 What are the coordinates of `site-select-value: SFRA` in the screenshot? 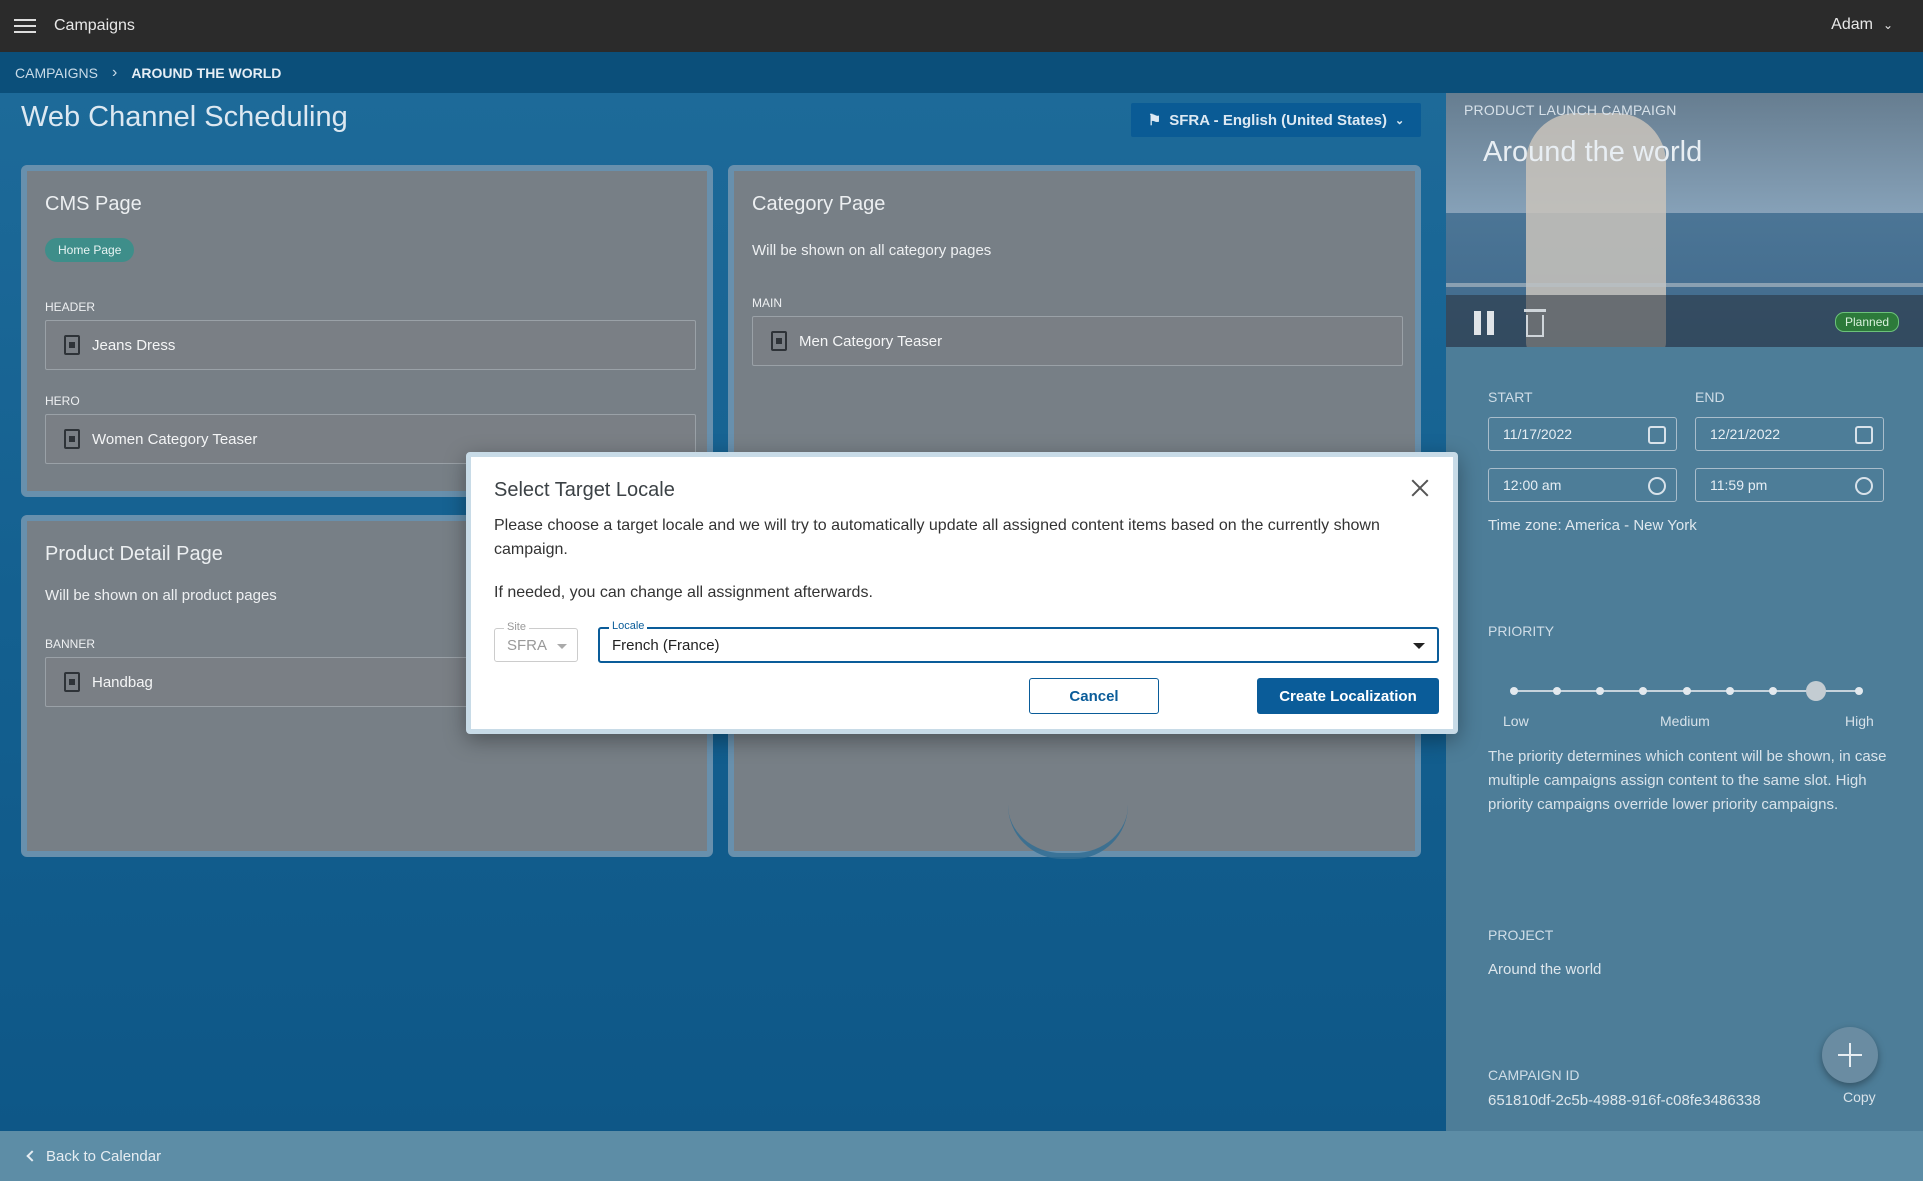 It's located at (527, 645).